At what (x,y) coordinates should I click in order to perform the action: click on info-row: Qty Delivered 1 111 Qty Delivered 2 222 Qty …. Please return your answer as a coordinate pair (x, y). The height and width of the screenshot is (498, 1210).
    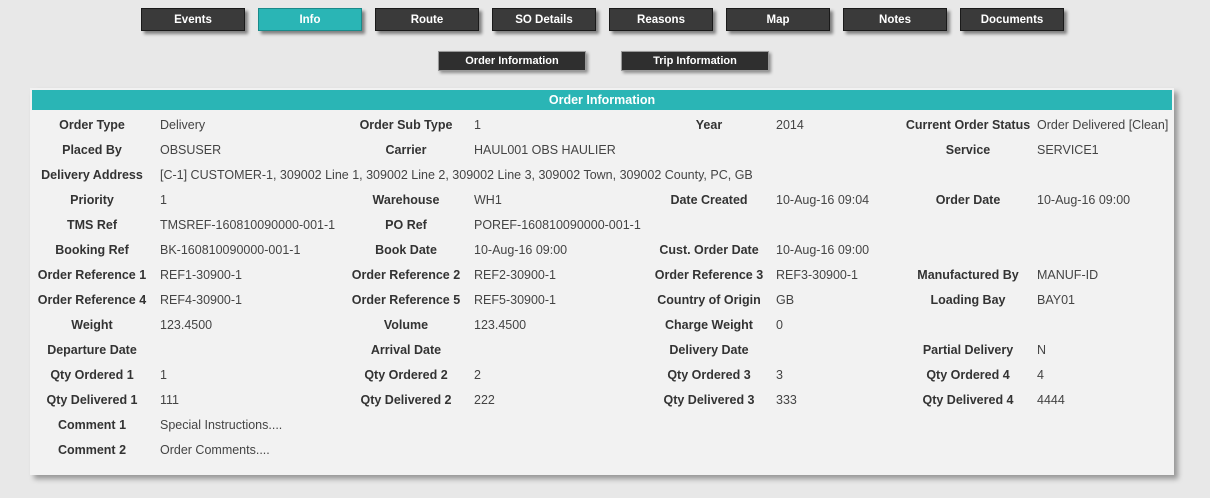
    Looking at the image, I should click on (602, 399).